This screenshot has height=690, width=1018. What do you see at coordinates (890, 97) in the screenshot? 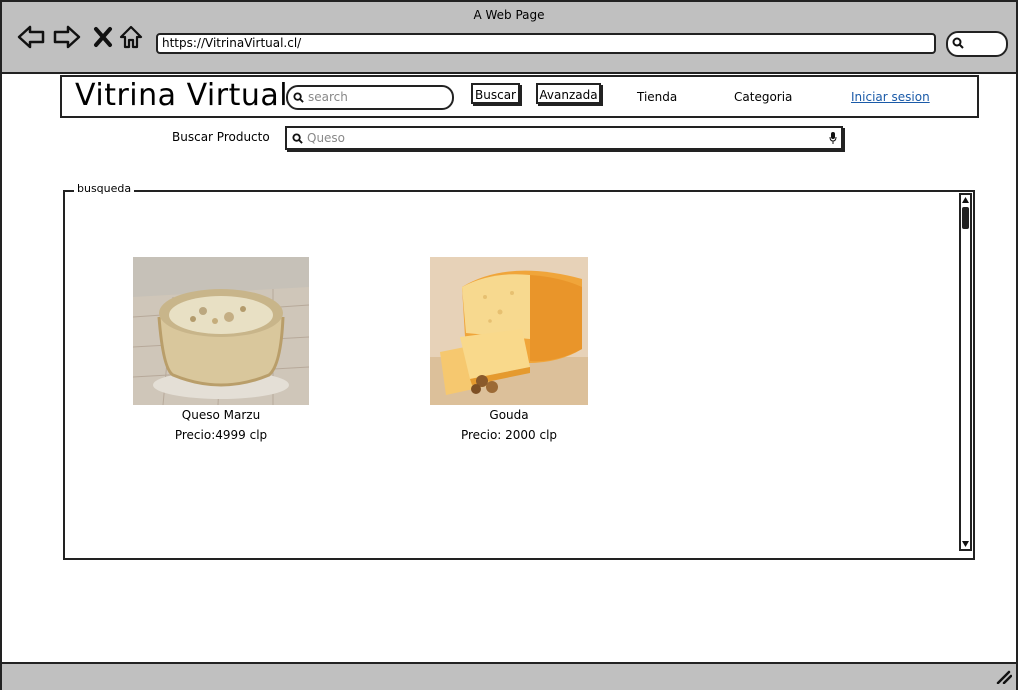
I see `login-link: Iniciar sesion` at bounding box center [890, 97].